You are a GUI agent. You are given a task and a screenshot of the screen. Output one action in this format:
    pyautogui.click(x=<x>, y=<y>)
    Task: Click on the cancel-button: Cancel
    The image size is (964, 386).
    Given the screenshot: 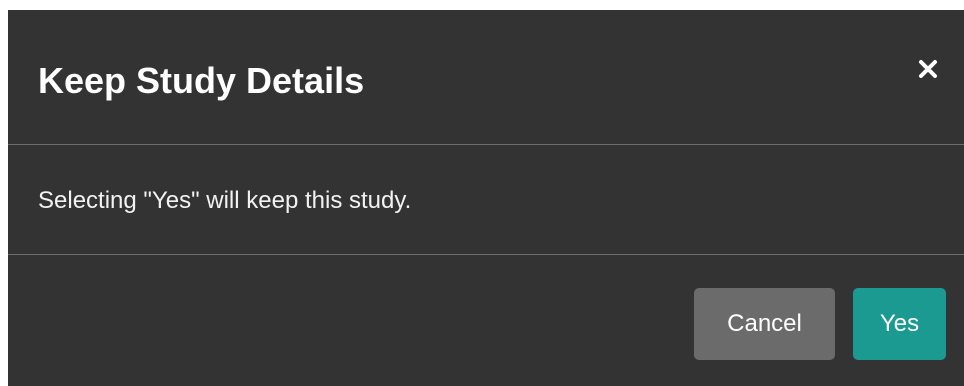 What is the action you would take?
    pyautogui.click(x=764, y=324)
    